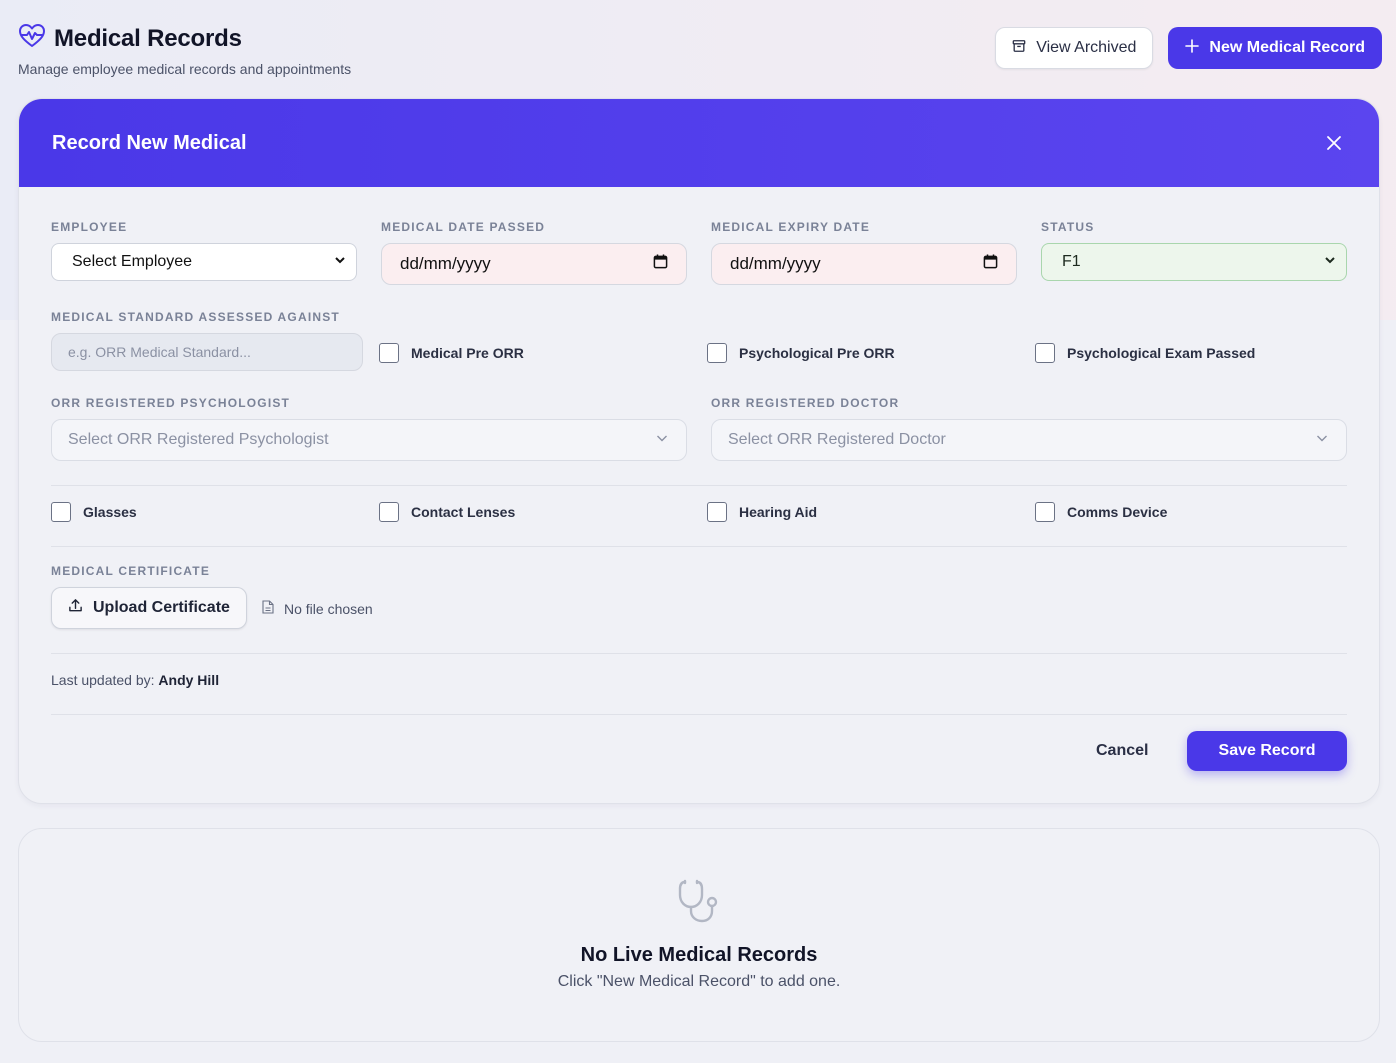  What do you see at coordinates (161, 607) in the screenshot?
I see `upload-certificate-label: Upload Certificate` at bounding box center [161, 607].